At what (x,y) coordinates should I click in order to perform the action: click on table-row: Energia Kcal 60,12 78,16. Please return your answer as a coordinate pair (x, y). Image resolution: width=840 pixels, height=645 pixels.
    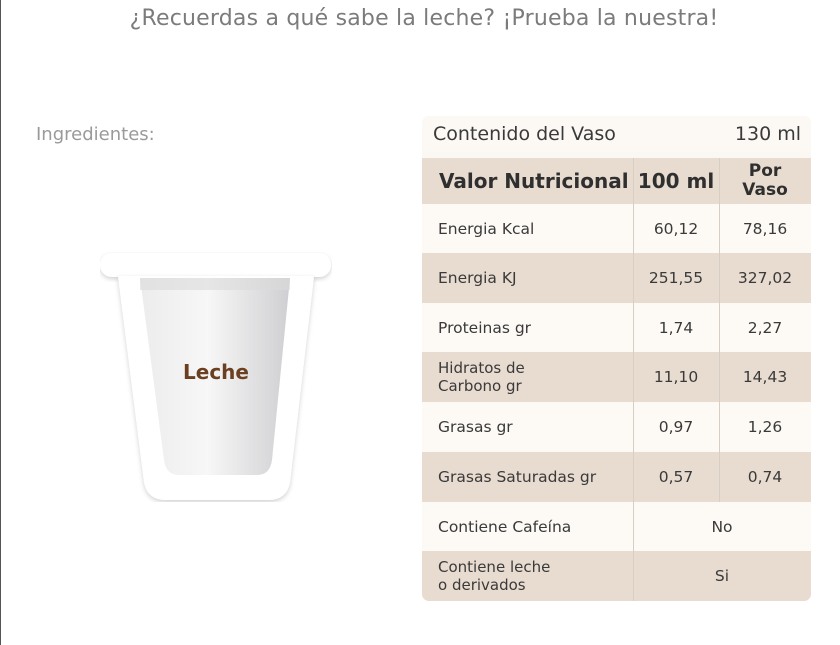
    Looking at the image, I should click on (616, 228).